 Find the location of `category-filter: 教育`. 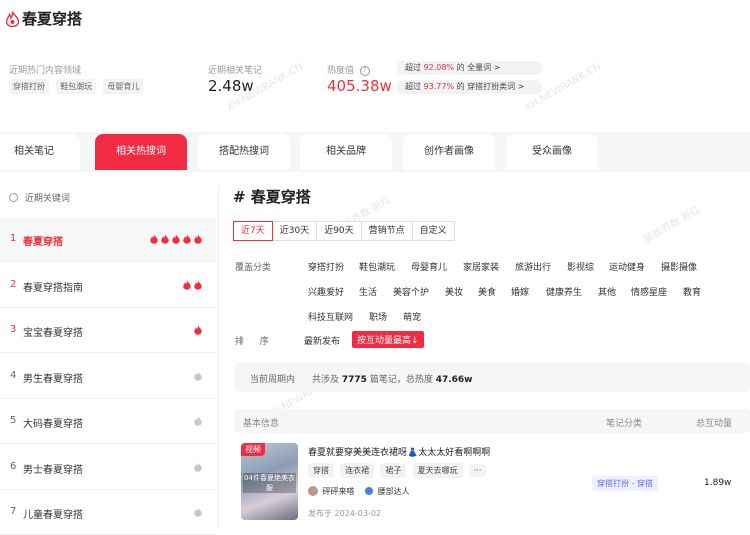

category-filter: 教育 is located at coordinates (692, 291).